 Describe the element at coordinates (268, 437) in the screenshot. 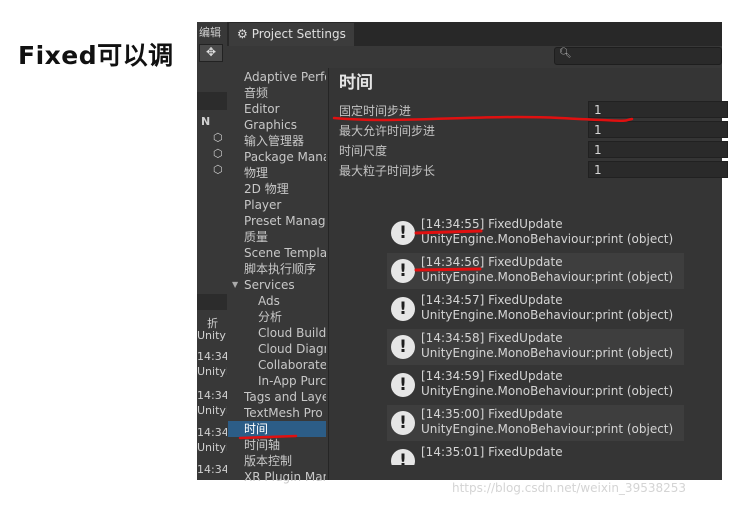

I see `annotation-underline-time-item` at that location.